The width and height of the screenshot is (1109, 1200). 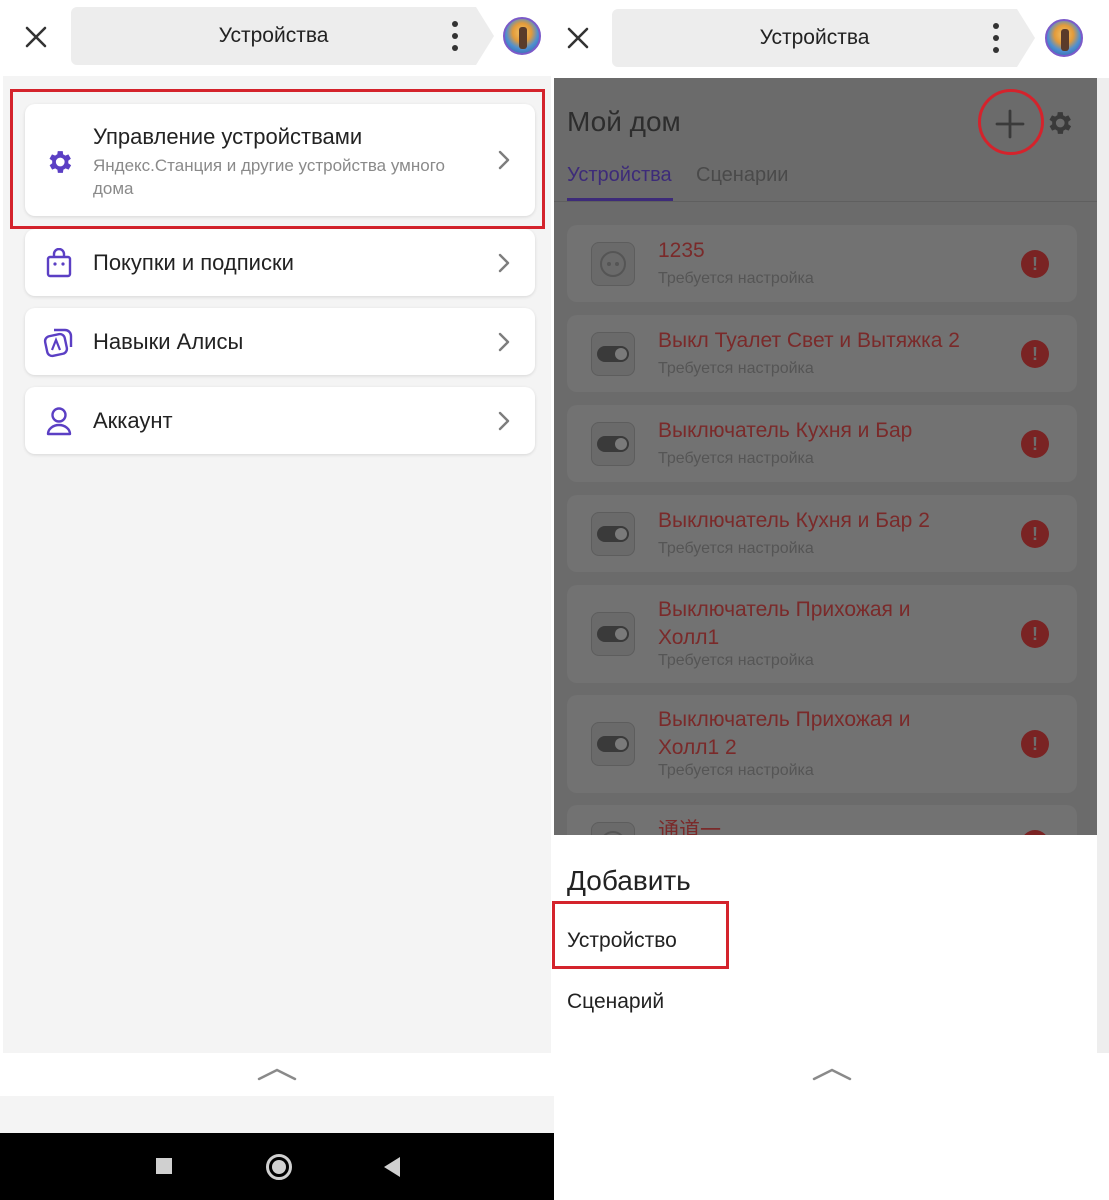 What do you see at coordinates (629, 880) in the screenshot?
I see `add-sheet-title: Добавить` at bounding box center [629, 880].